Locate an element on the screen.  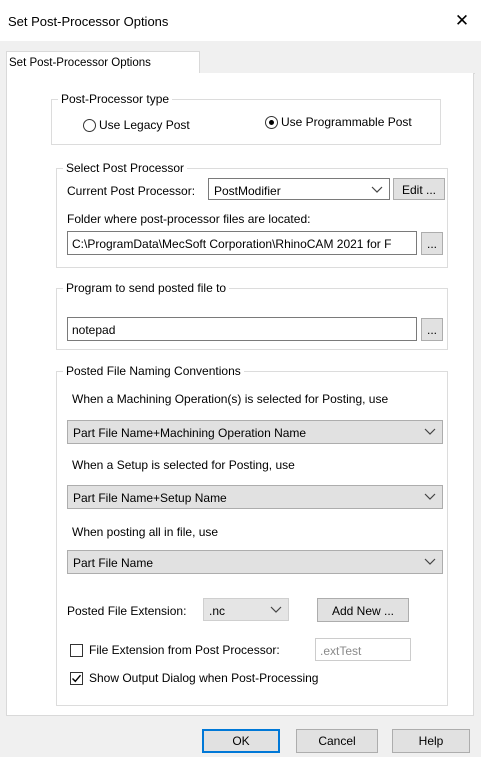
help-button: Help is located at coordinates (431, 741).